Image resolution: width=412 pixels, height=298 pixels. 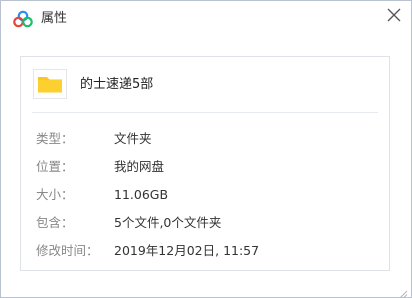 What do you see at coordinates (139, 166) in the screenshot?
I see `property-value: 我的网盘` at bounding box center [139, 166].